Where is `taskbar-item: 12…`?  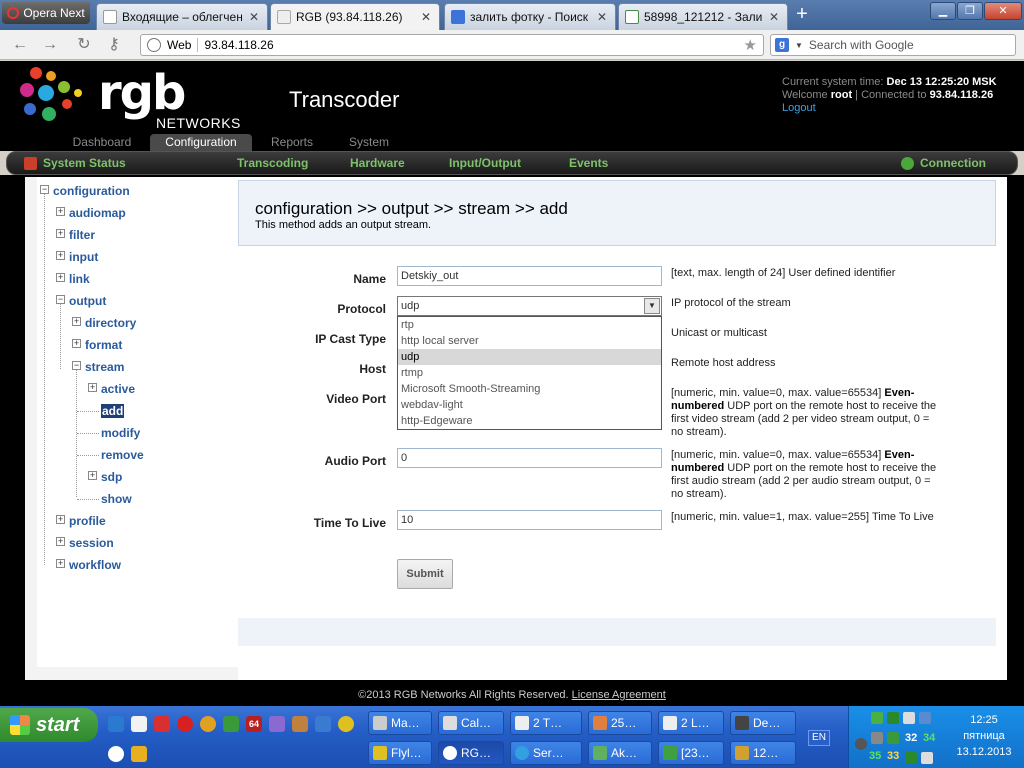 taskbar-item: 12… is located at coordinates (763, 753).